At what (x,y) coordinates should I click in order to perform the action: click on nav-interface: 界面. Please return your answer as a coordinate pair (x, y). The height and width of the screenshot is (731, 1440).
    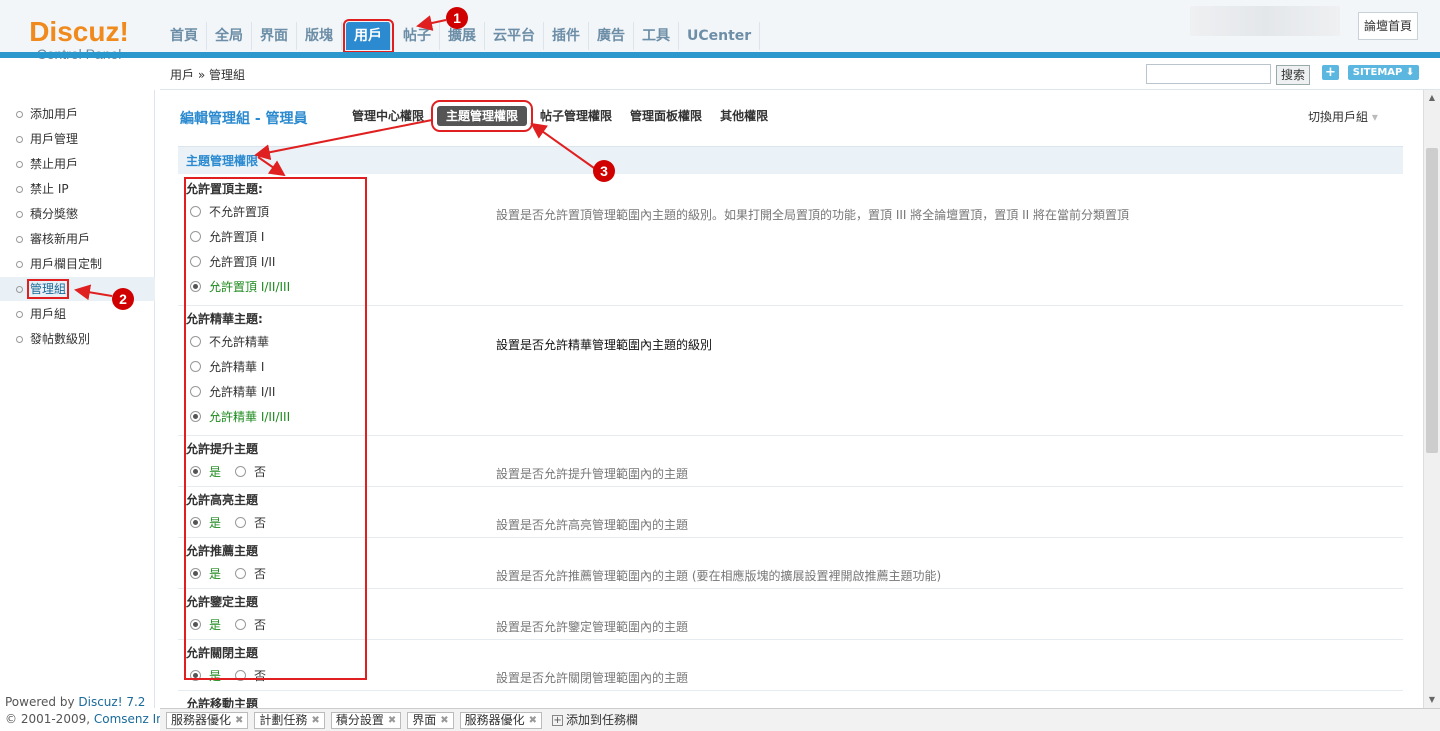
    Looking at the image, I should click on (274, 36).